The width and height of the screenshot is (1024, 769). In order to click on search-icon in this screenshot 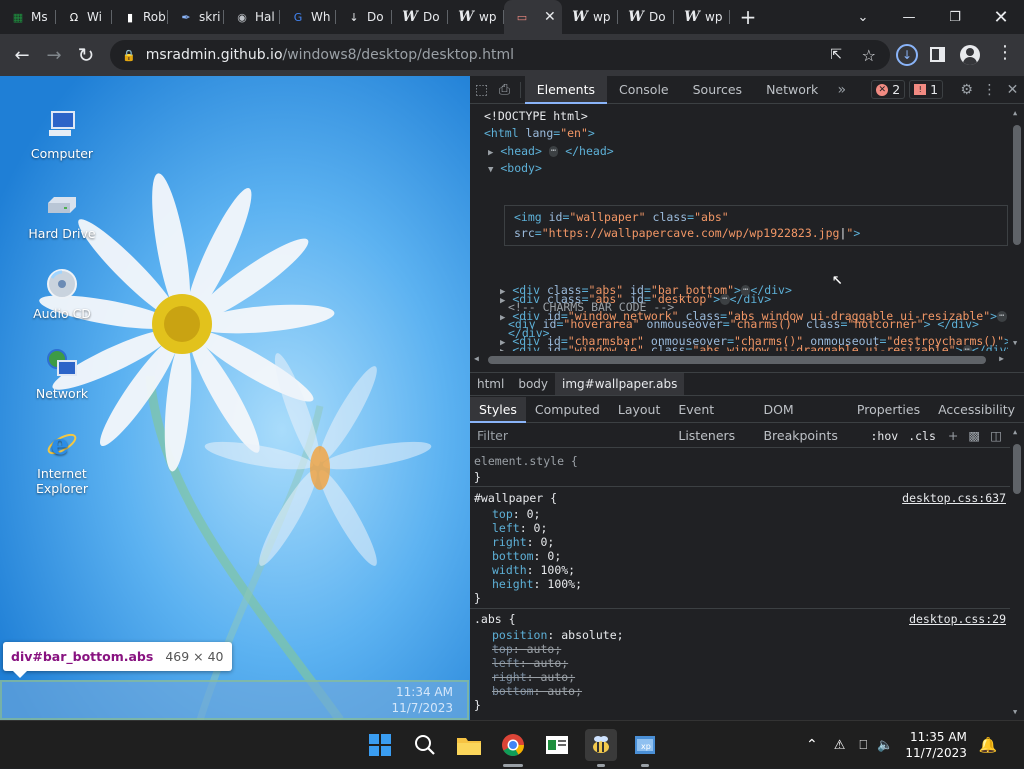, I will do `click(425, 745)`.